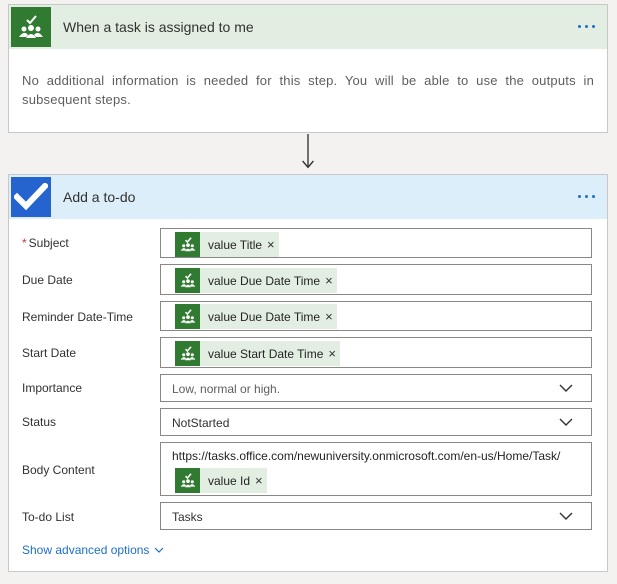 The image size is (617, 584). I want to click on token-label: value Title, so click(235, 244).